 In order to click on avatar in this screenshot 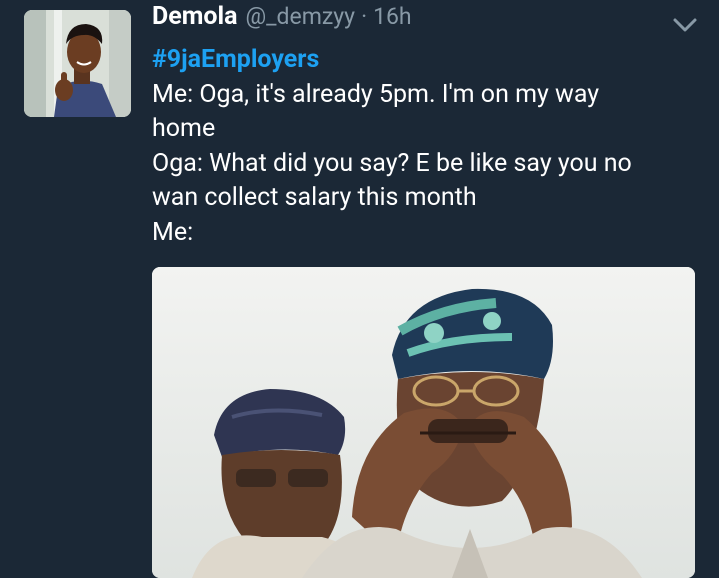, I will do `click(77, 63)`.